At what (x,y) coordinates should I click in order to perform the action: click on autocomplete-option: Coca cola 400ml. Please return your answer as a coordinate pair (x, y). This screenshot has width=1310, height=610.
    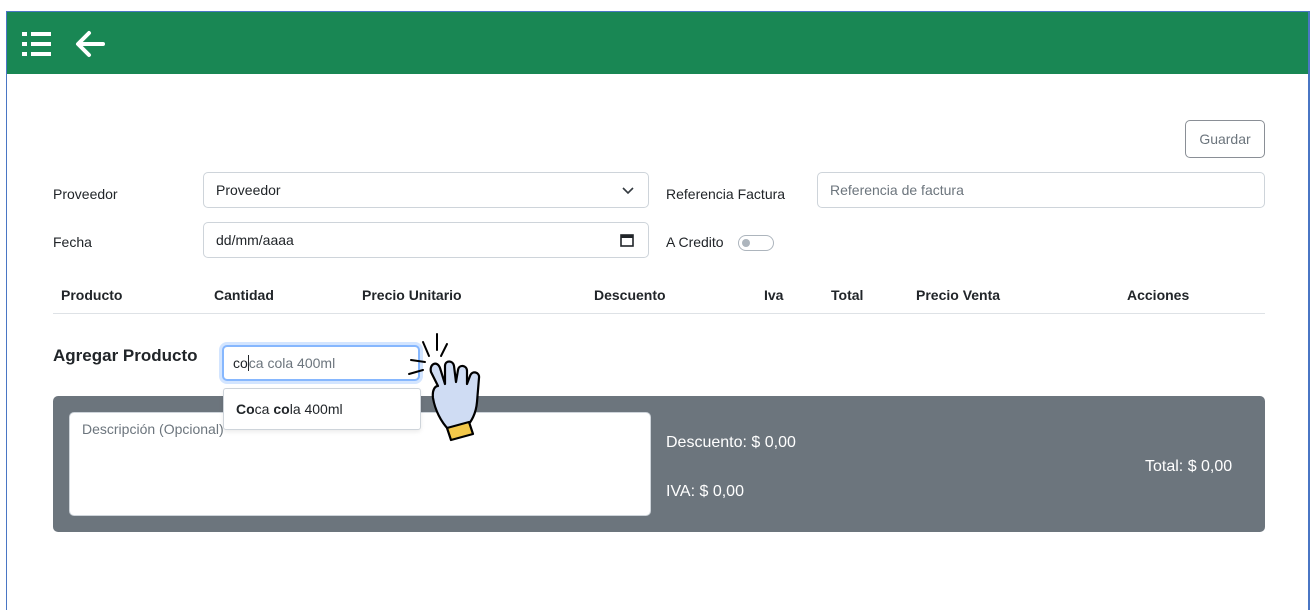
    Looking at the image, I should click on (322, 409).